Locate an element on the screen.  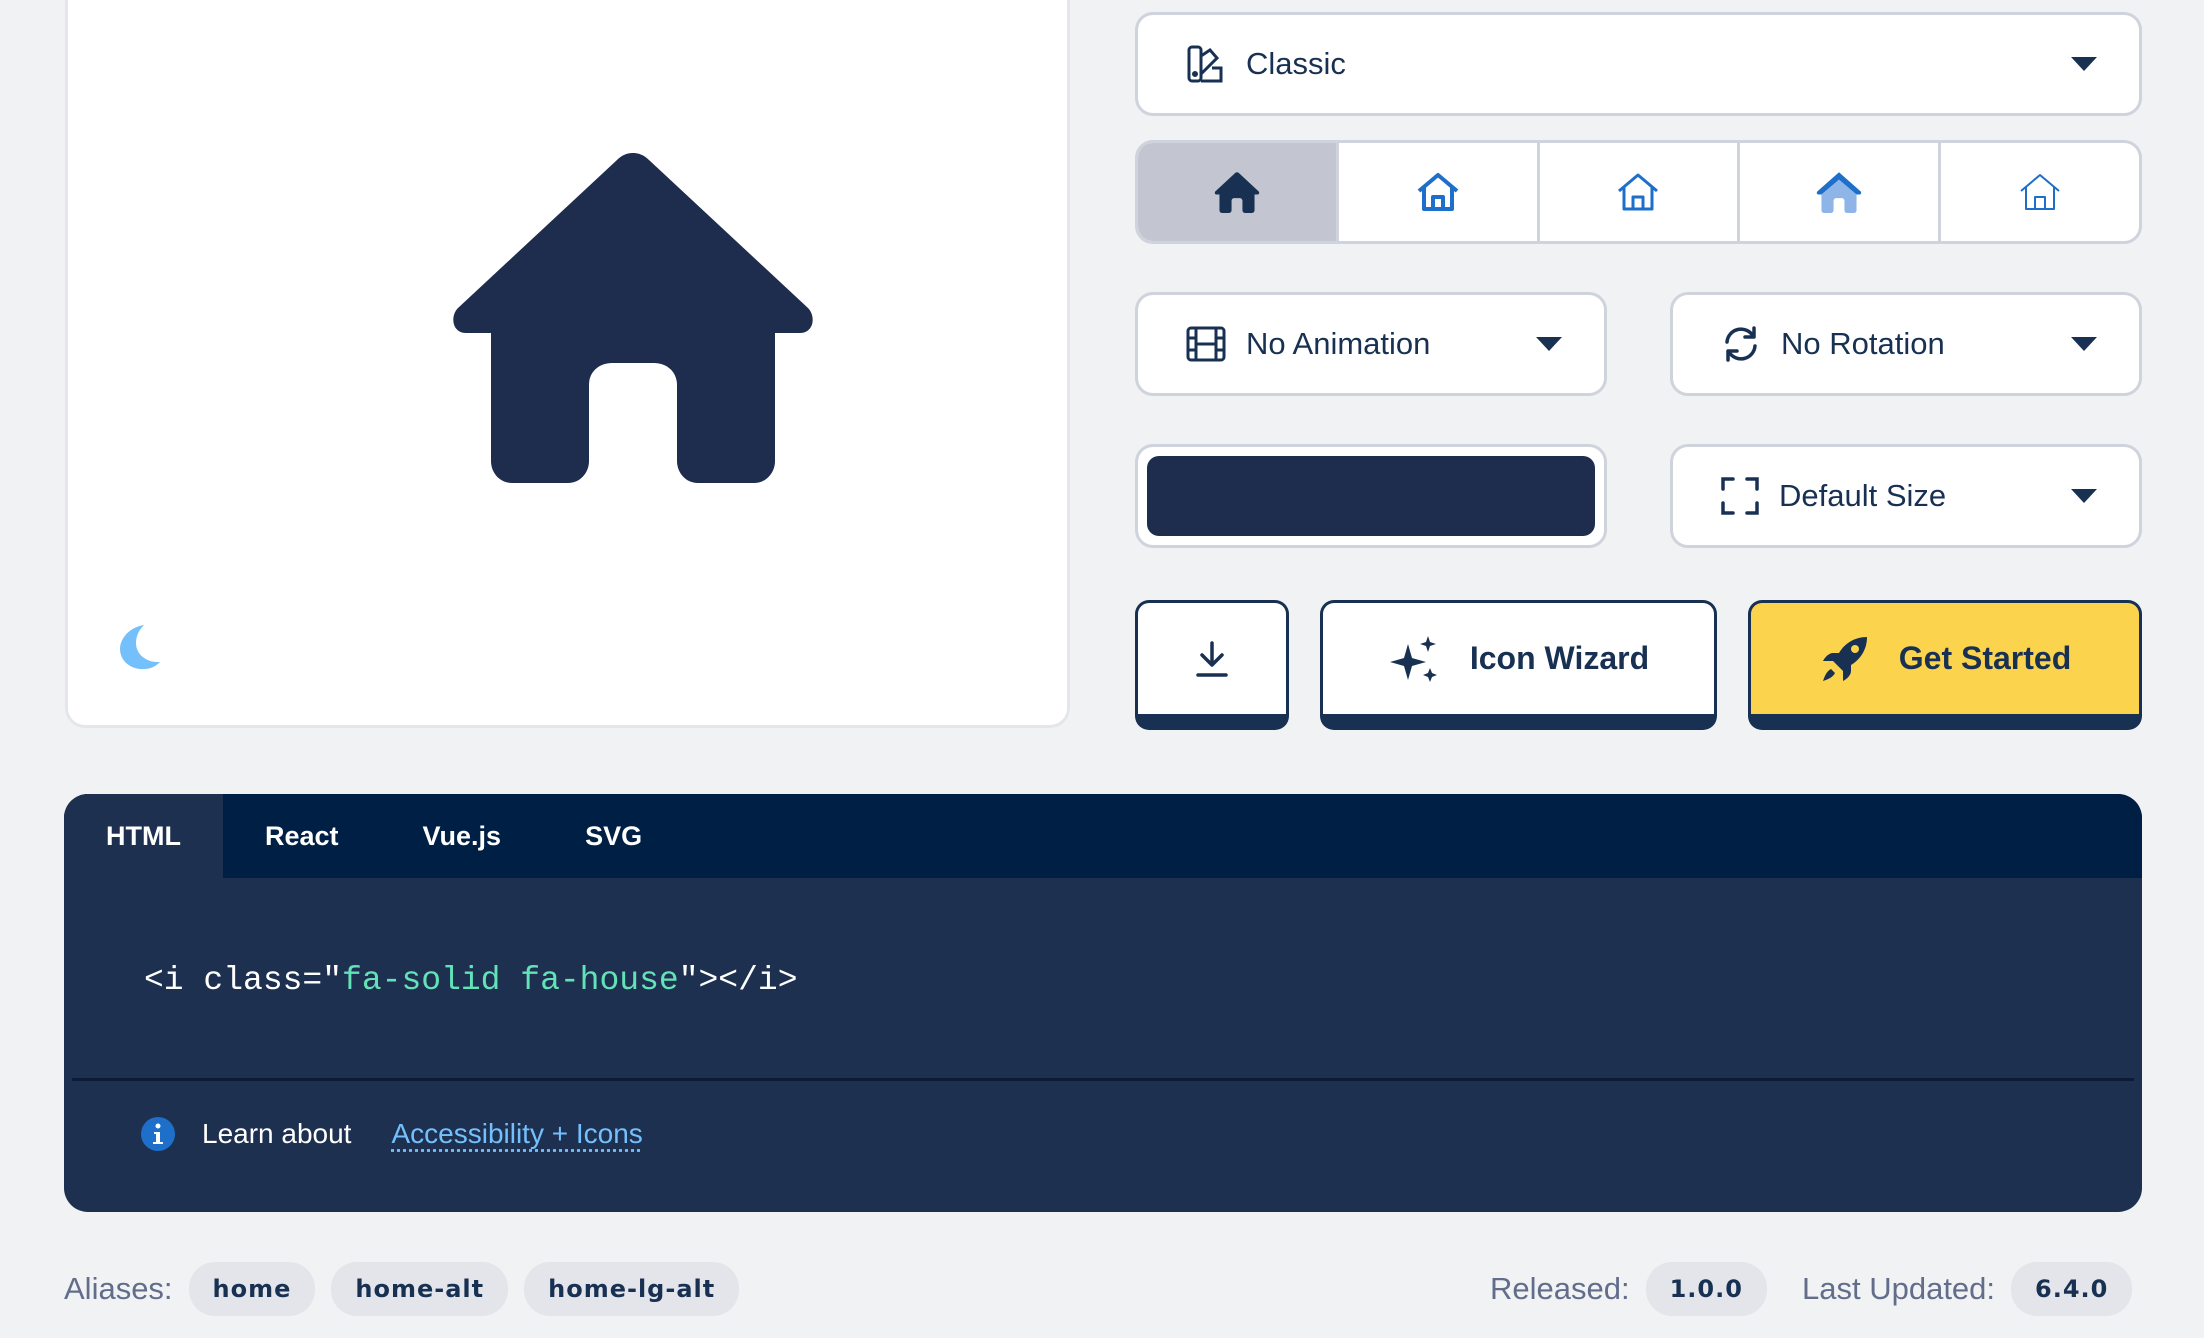
house-light-icon is located at coordinates (1638, 192).